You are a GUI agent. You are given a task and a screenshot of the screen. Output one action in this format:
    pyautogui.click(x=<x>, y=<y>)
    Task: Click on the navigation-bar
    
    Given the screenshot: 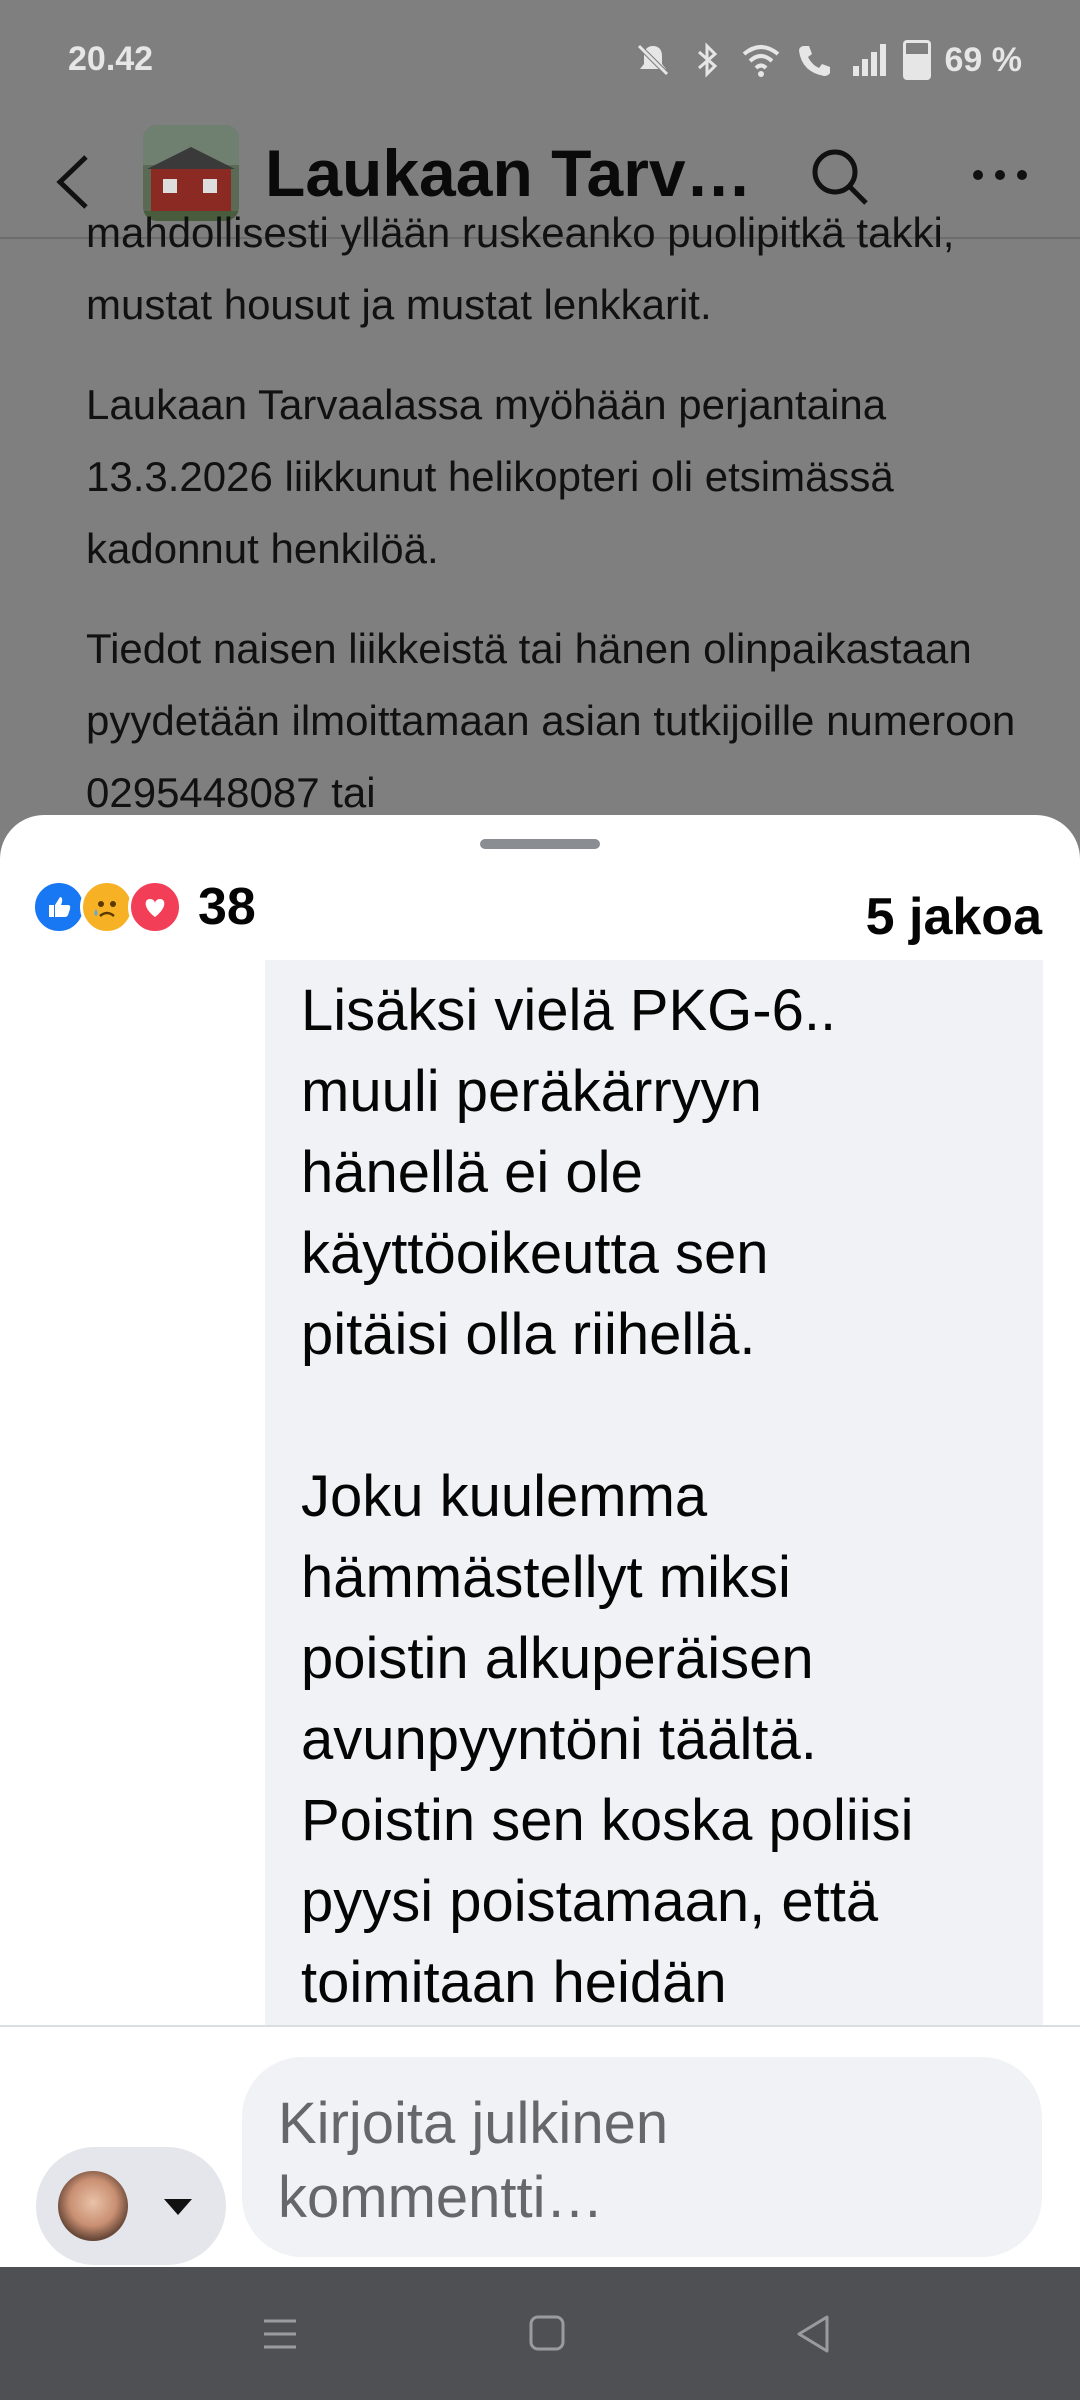 What is the action you would take?
    pyautogui.click(x=540, y=2333)
    